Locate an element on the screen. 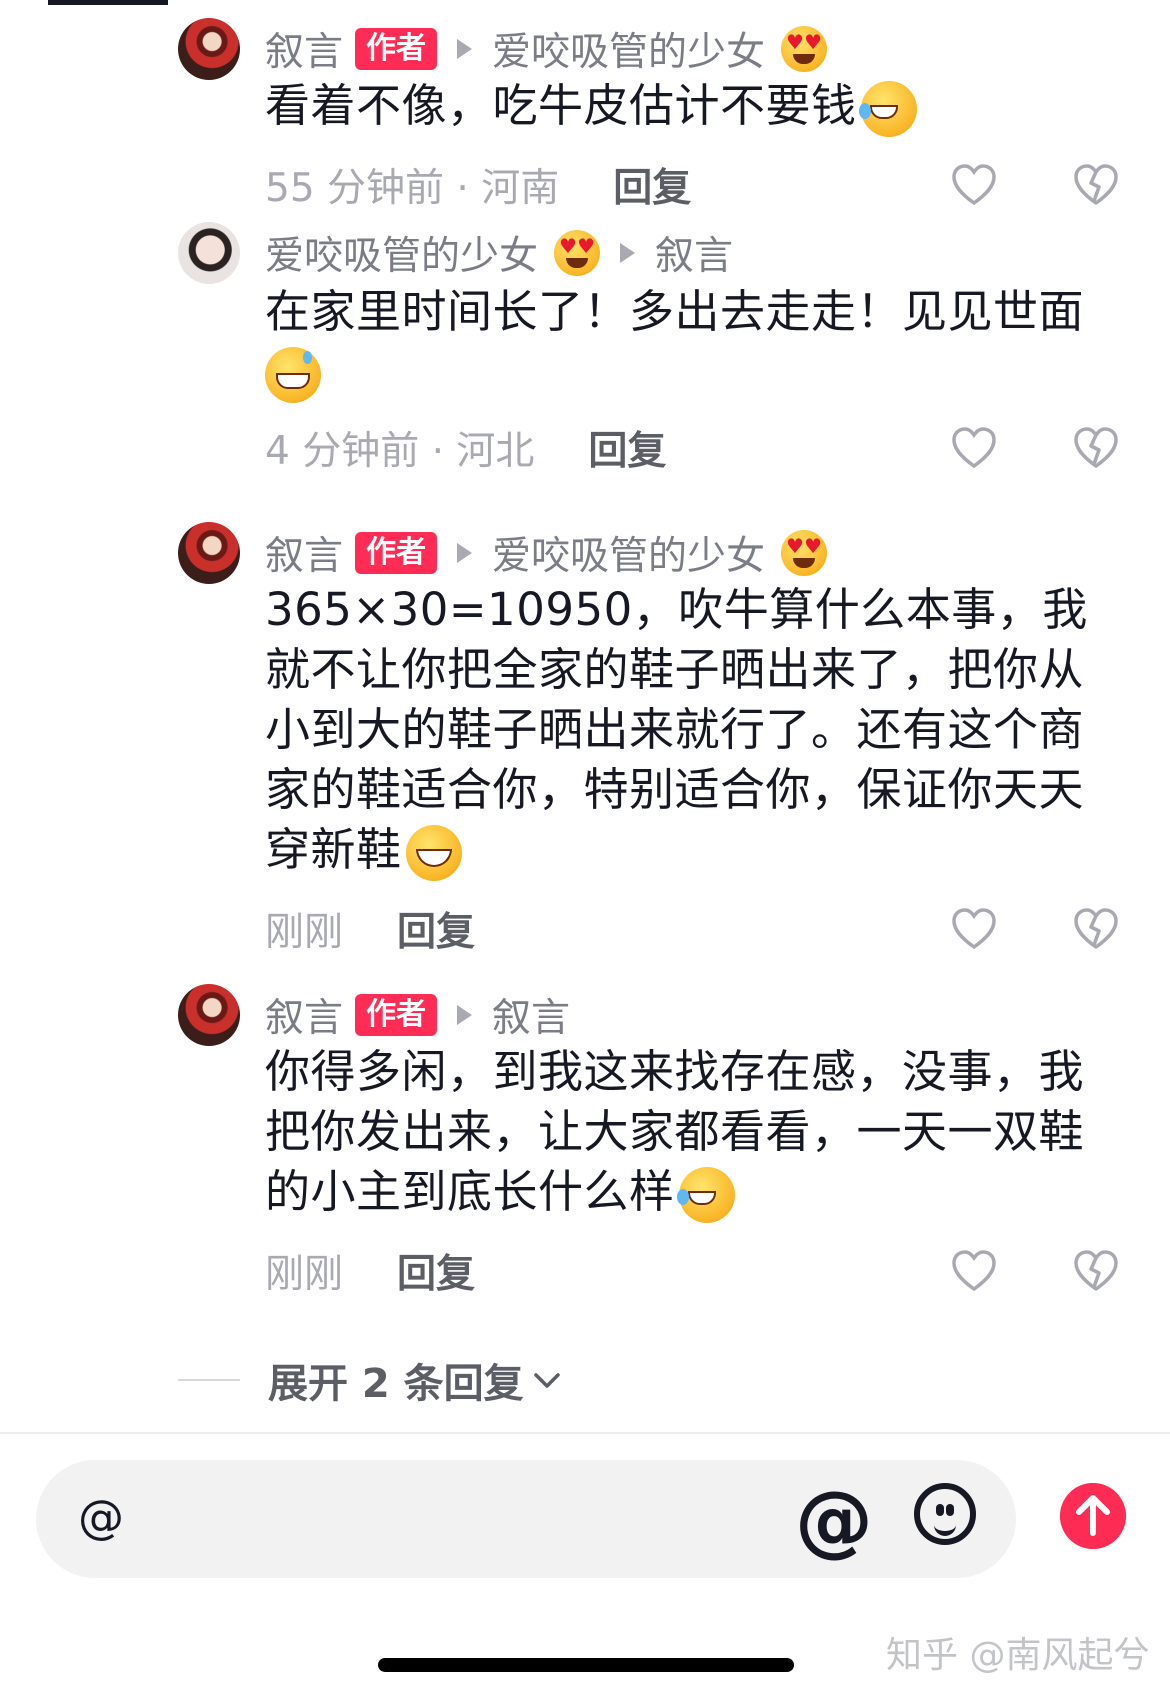 The width and height of the screenshot is (1170, 1696). at-icon: @ is located at coordinates (834, 1521).